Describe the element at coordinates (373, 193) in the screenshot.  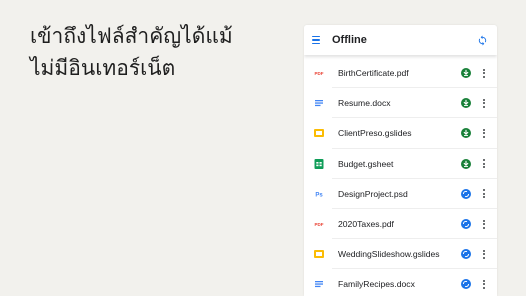
I see `file-name: DesignProject.psd` at that location.